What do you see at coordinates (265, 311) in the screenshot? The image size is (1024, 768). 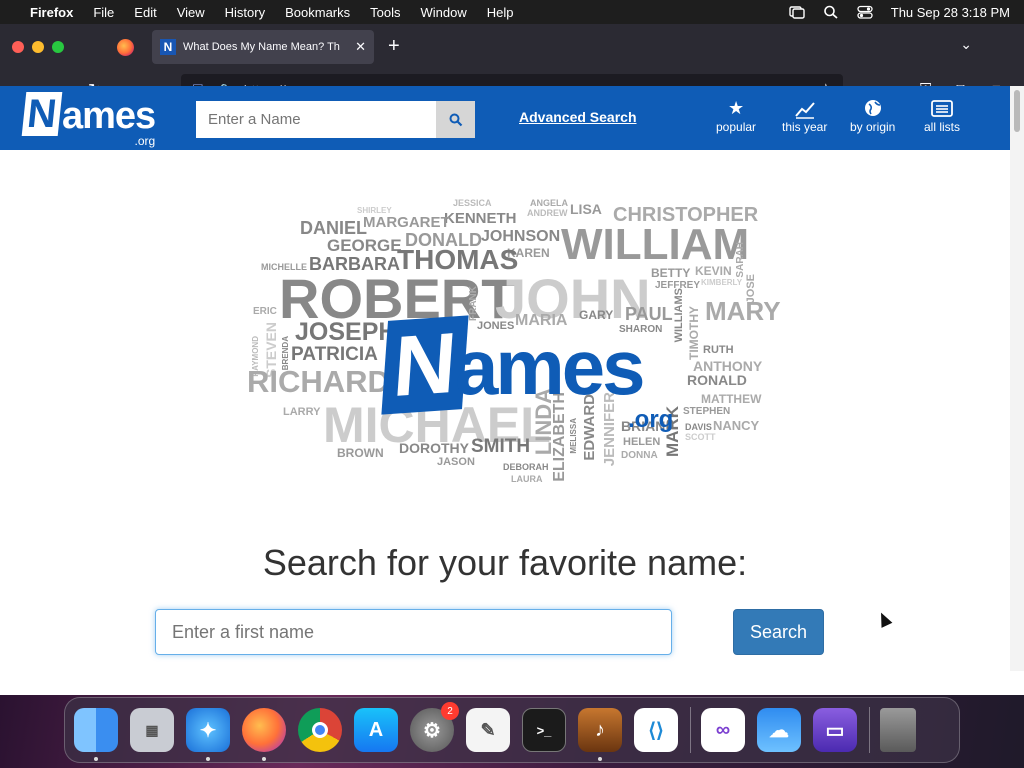 I see `cloud-word: ERIC` at bounding box center [265, 311].